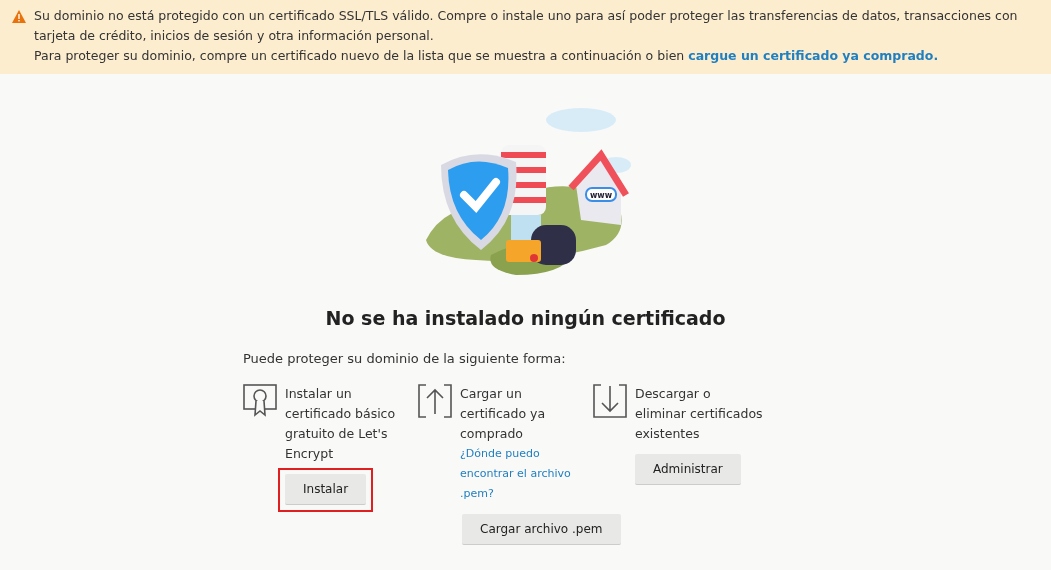 Image resolution: width=1051 pixels, height=570 pixels. Describe the element at coordinates (525, 185) in the screenshot. I see `security-illustration: www` at that location.